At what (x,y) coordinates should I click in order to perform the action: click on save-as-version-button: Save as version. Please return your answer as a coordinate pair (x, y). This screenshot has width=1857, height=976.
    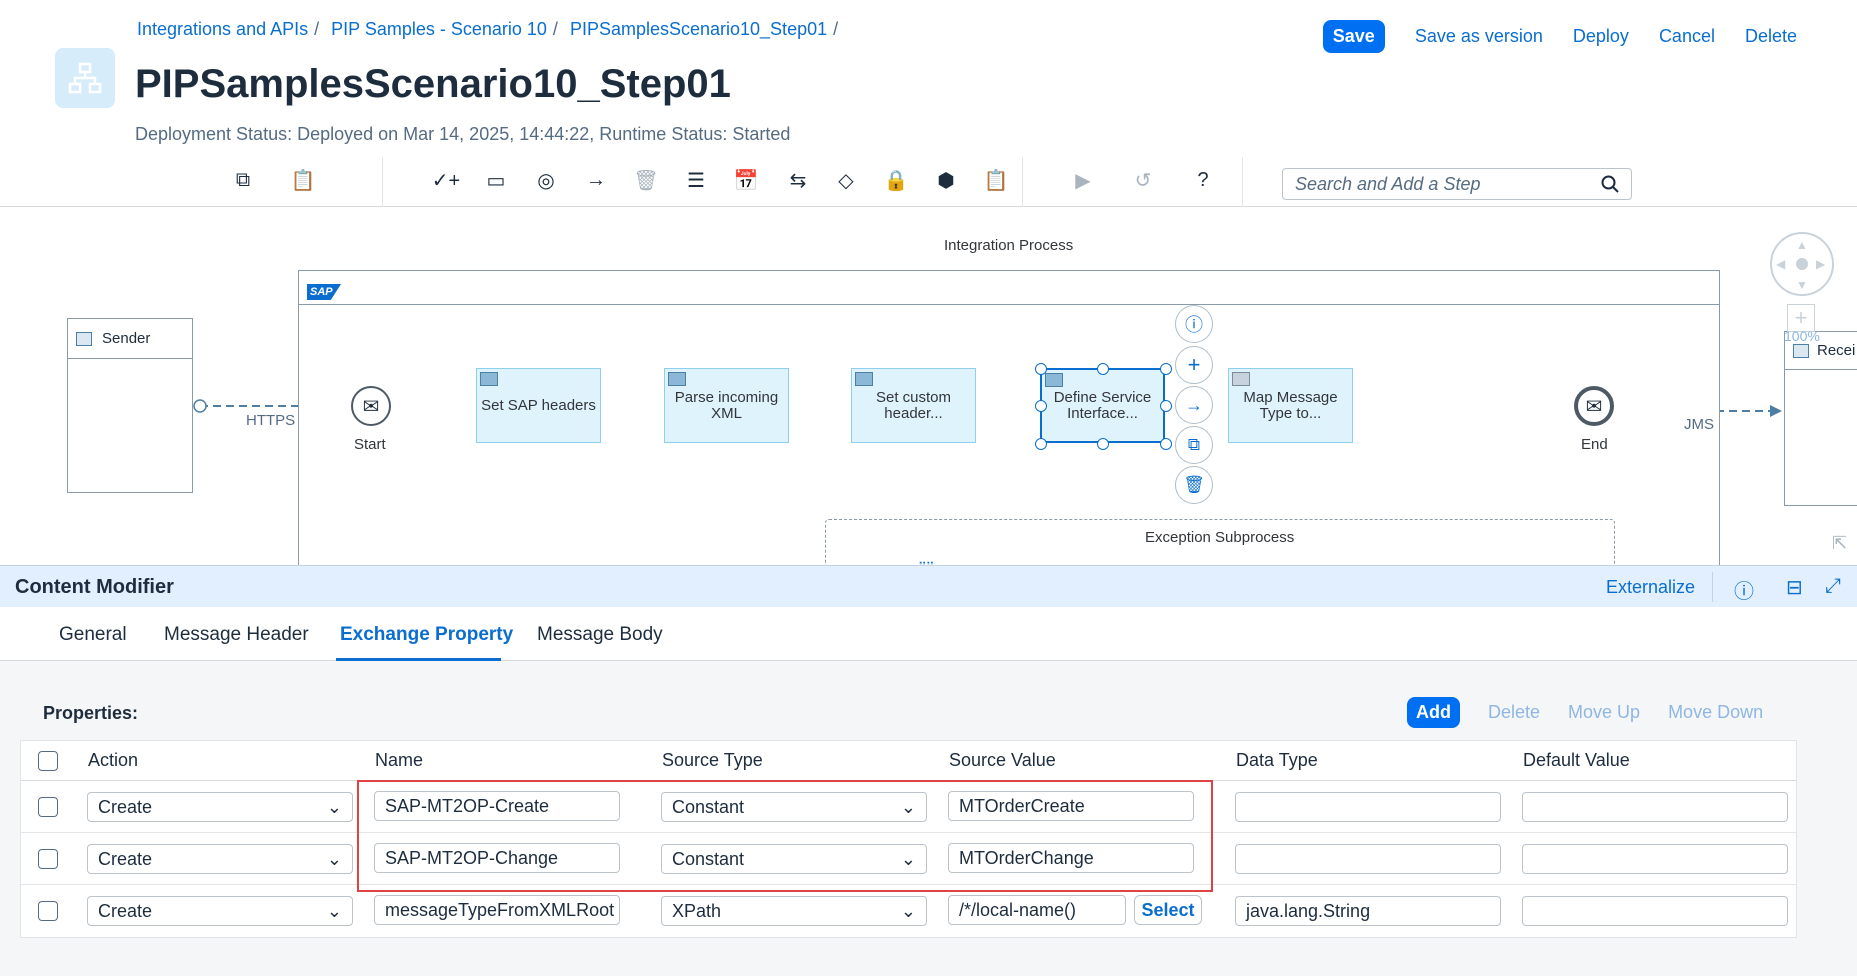
    Looking at the image, I should click on (1479, 36).